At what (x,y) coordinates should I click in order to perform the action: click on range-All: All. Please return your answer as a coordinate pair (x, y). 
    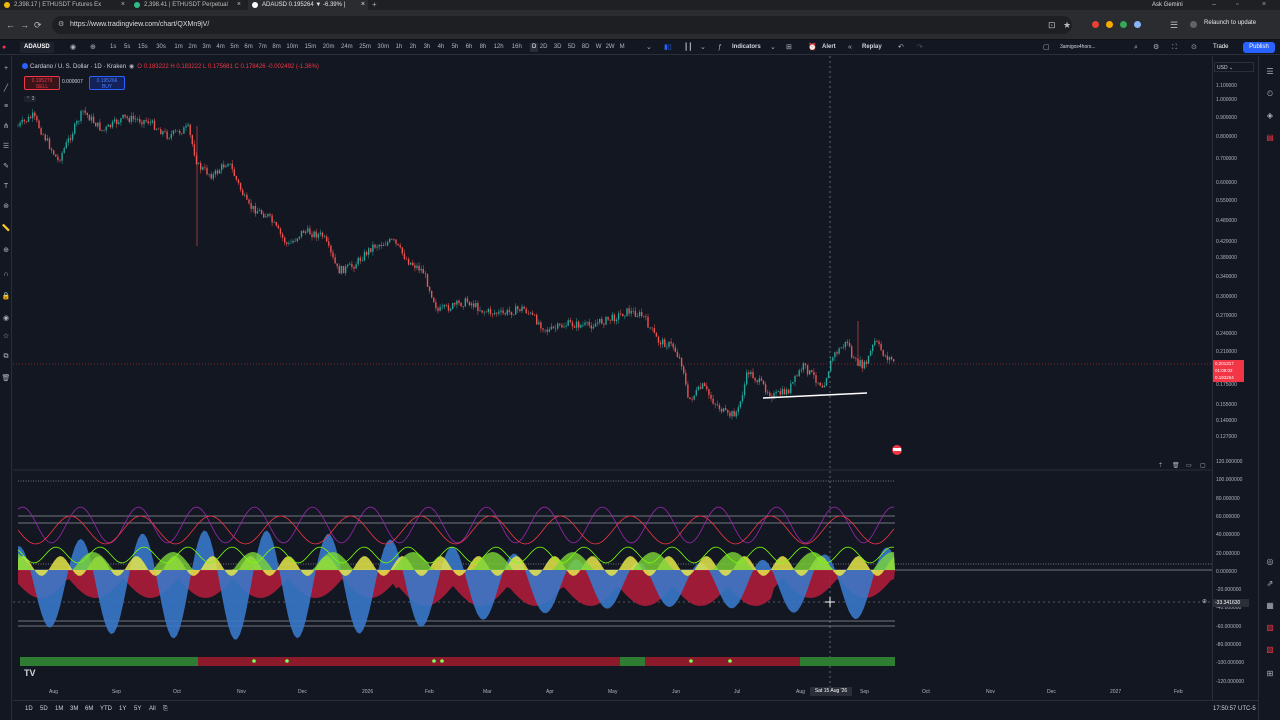
    Looking at the image, I should click on (152, 709).